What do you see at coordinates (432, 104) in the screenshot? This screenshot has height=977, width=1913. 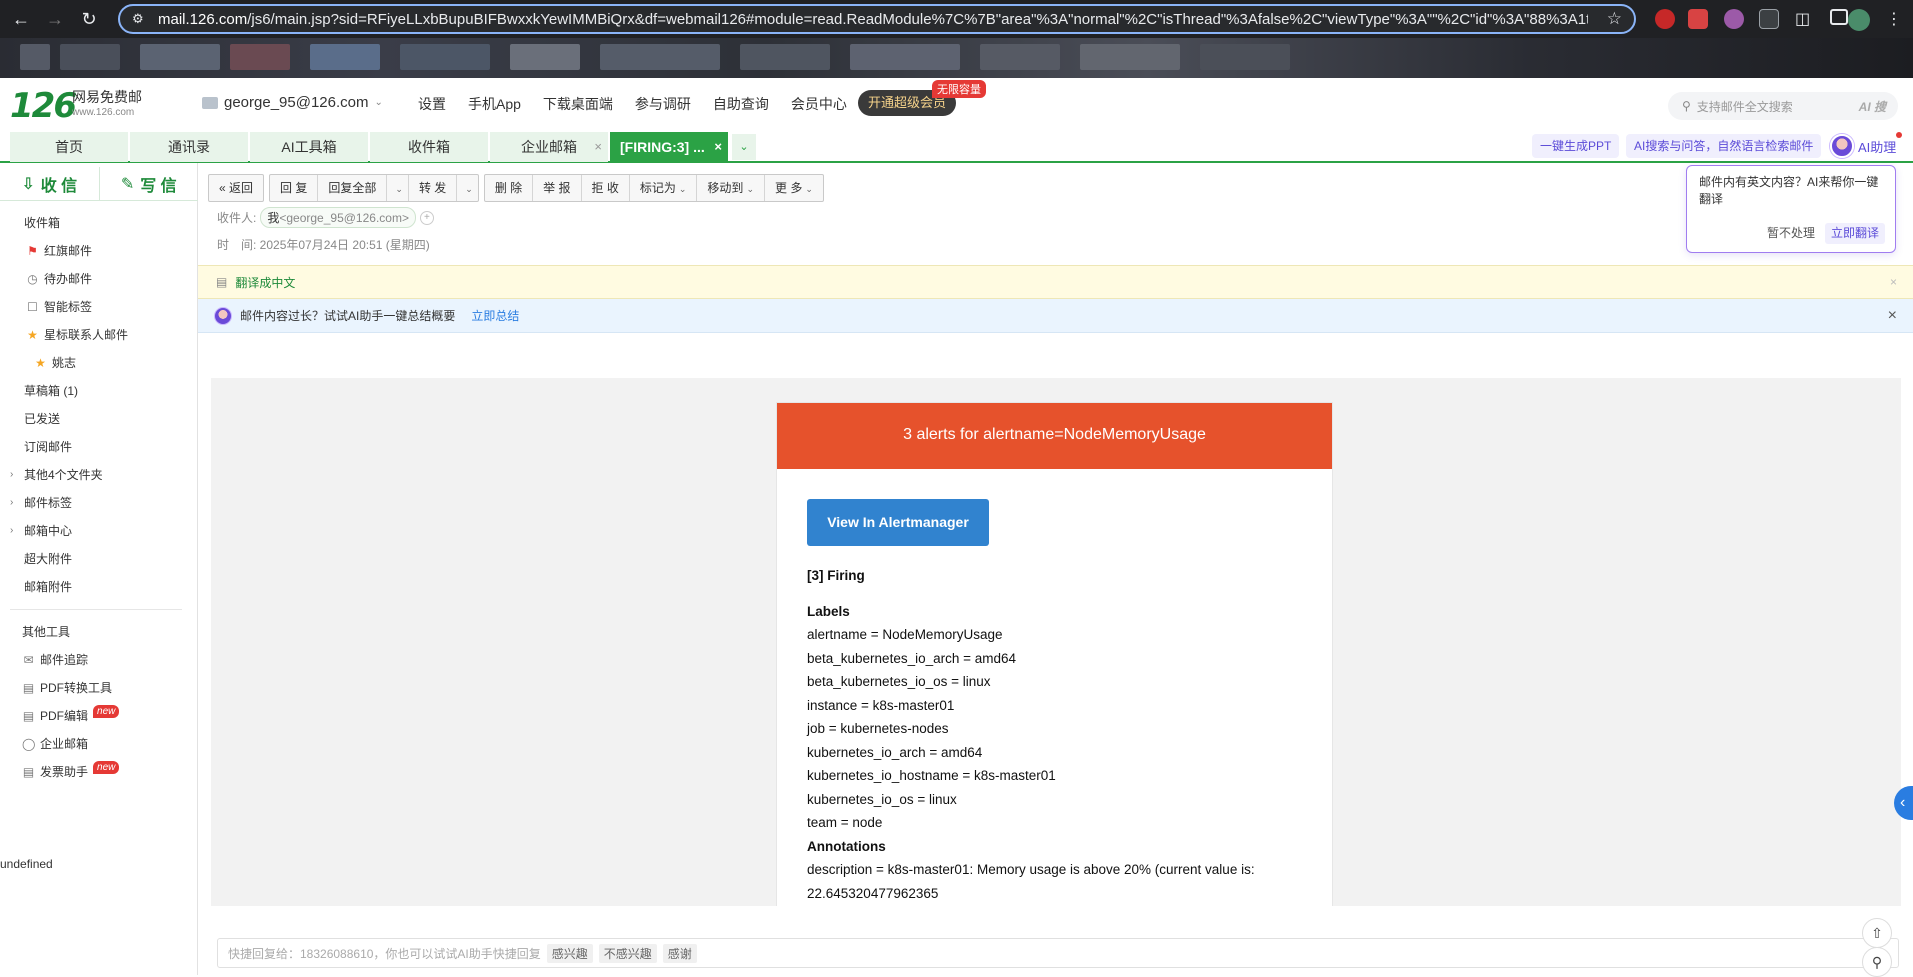 I see `nav-settings: 设置` at bounding box center [432, 104].